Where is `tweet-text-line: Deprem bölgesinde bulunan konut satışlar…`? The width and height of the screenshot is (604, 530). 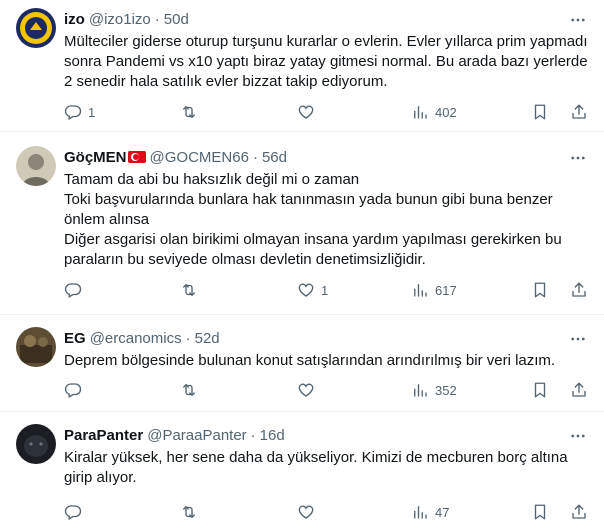 tweet-text-line: Deprem bölgesinde bulunan konut satışlar… is located at coordinates (310, 360).